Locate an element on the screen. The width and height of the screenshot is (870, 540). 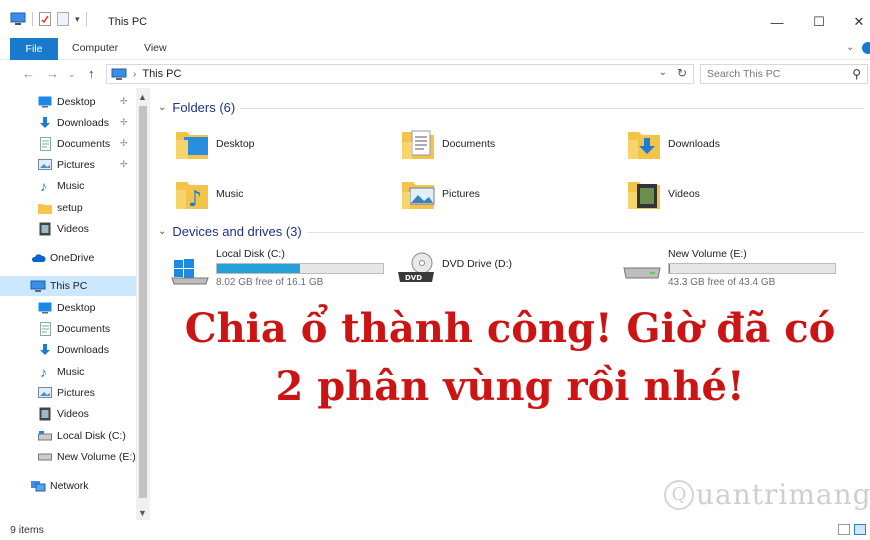
windows-drive-icon is located at coordinates (190, 272).